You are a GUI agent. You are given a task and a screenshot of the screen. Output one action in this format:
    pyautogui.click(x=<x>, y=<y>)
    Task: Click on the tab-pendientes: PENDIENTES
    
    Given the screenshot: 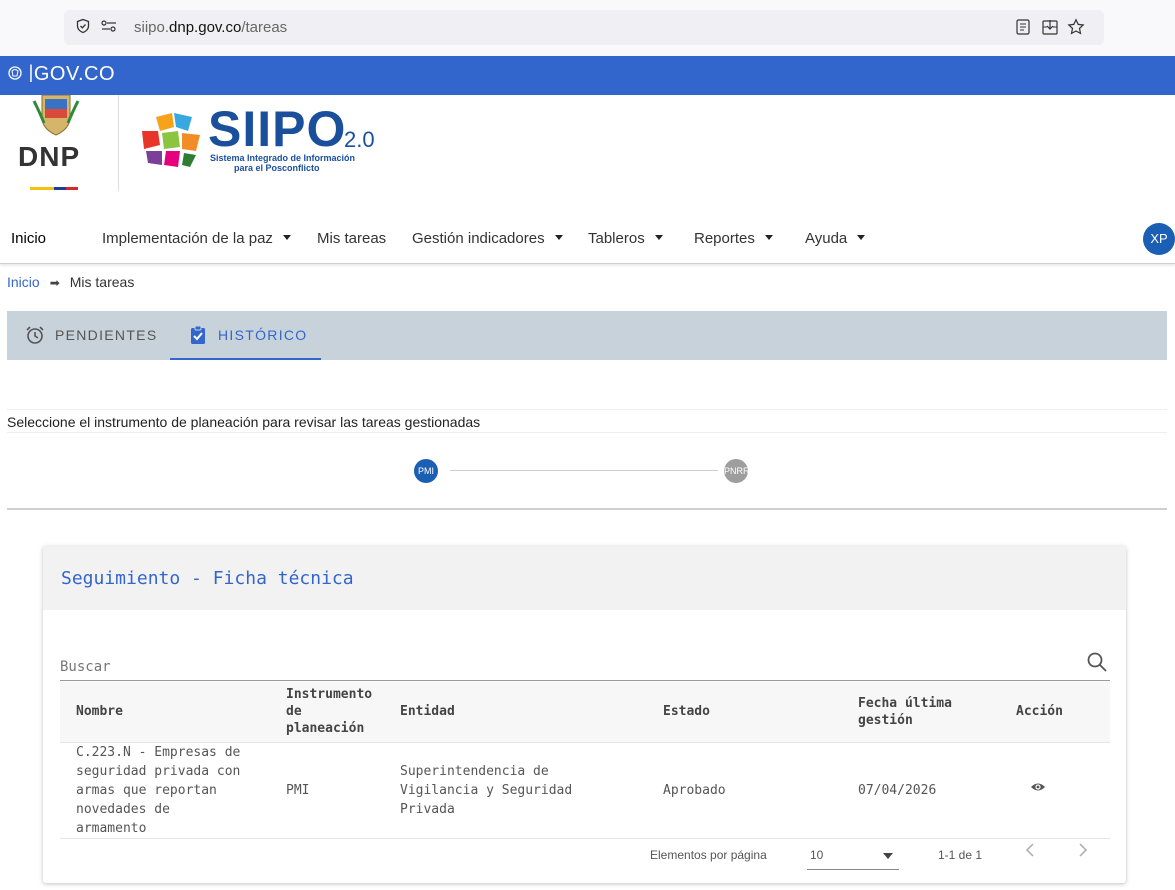 What is the action you would take?
    pyautogui.click(x=97, y=335)
    